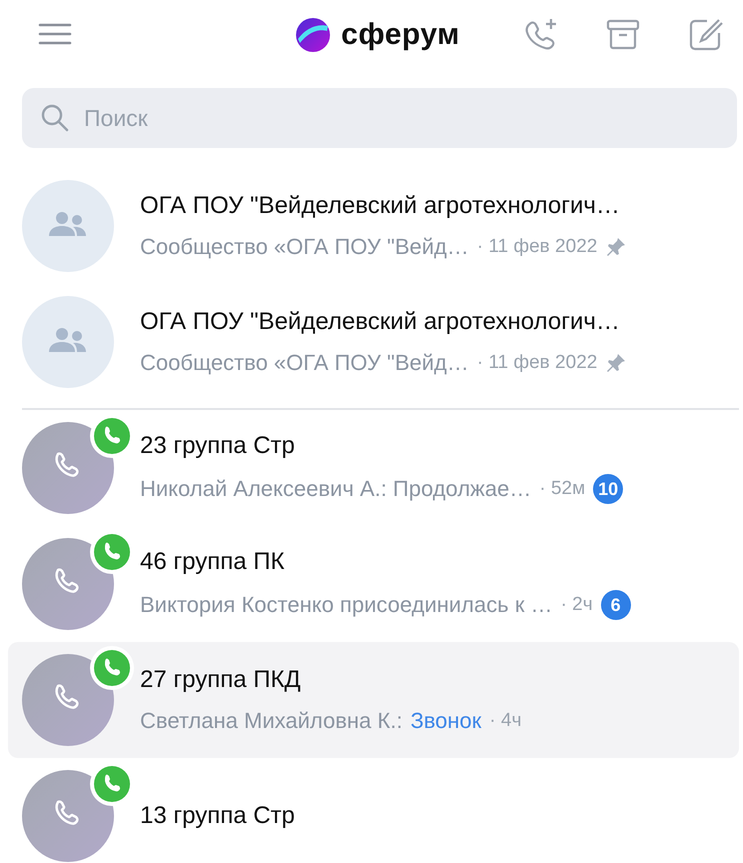 The height and width of the screenshot is (863, 743). I want to click on search-field: Поиск, so click(379, 118).